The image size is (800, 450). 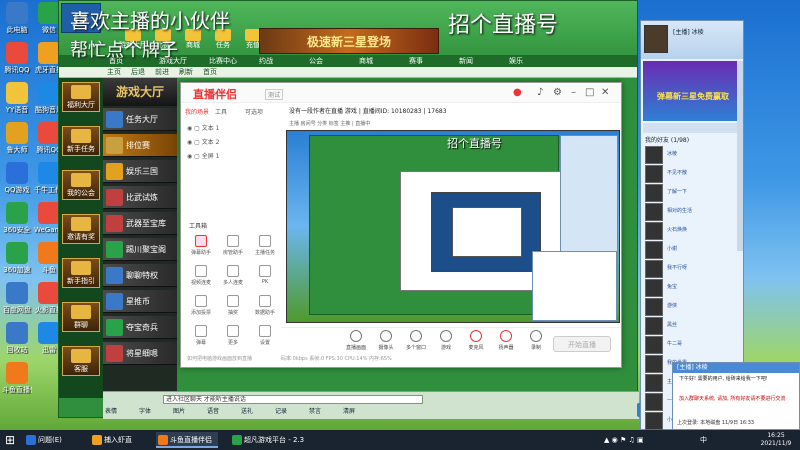 I want to click on subnav-item: 前进, so click(x=162, y=72).